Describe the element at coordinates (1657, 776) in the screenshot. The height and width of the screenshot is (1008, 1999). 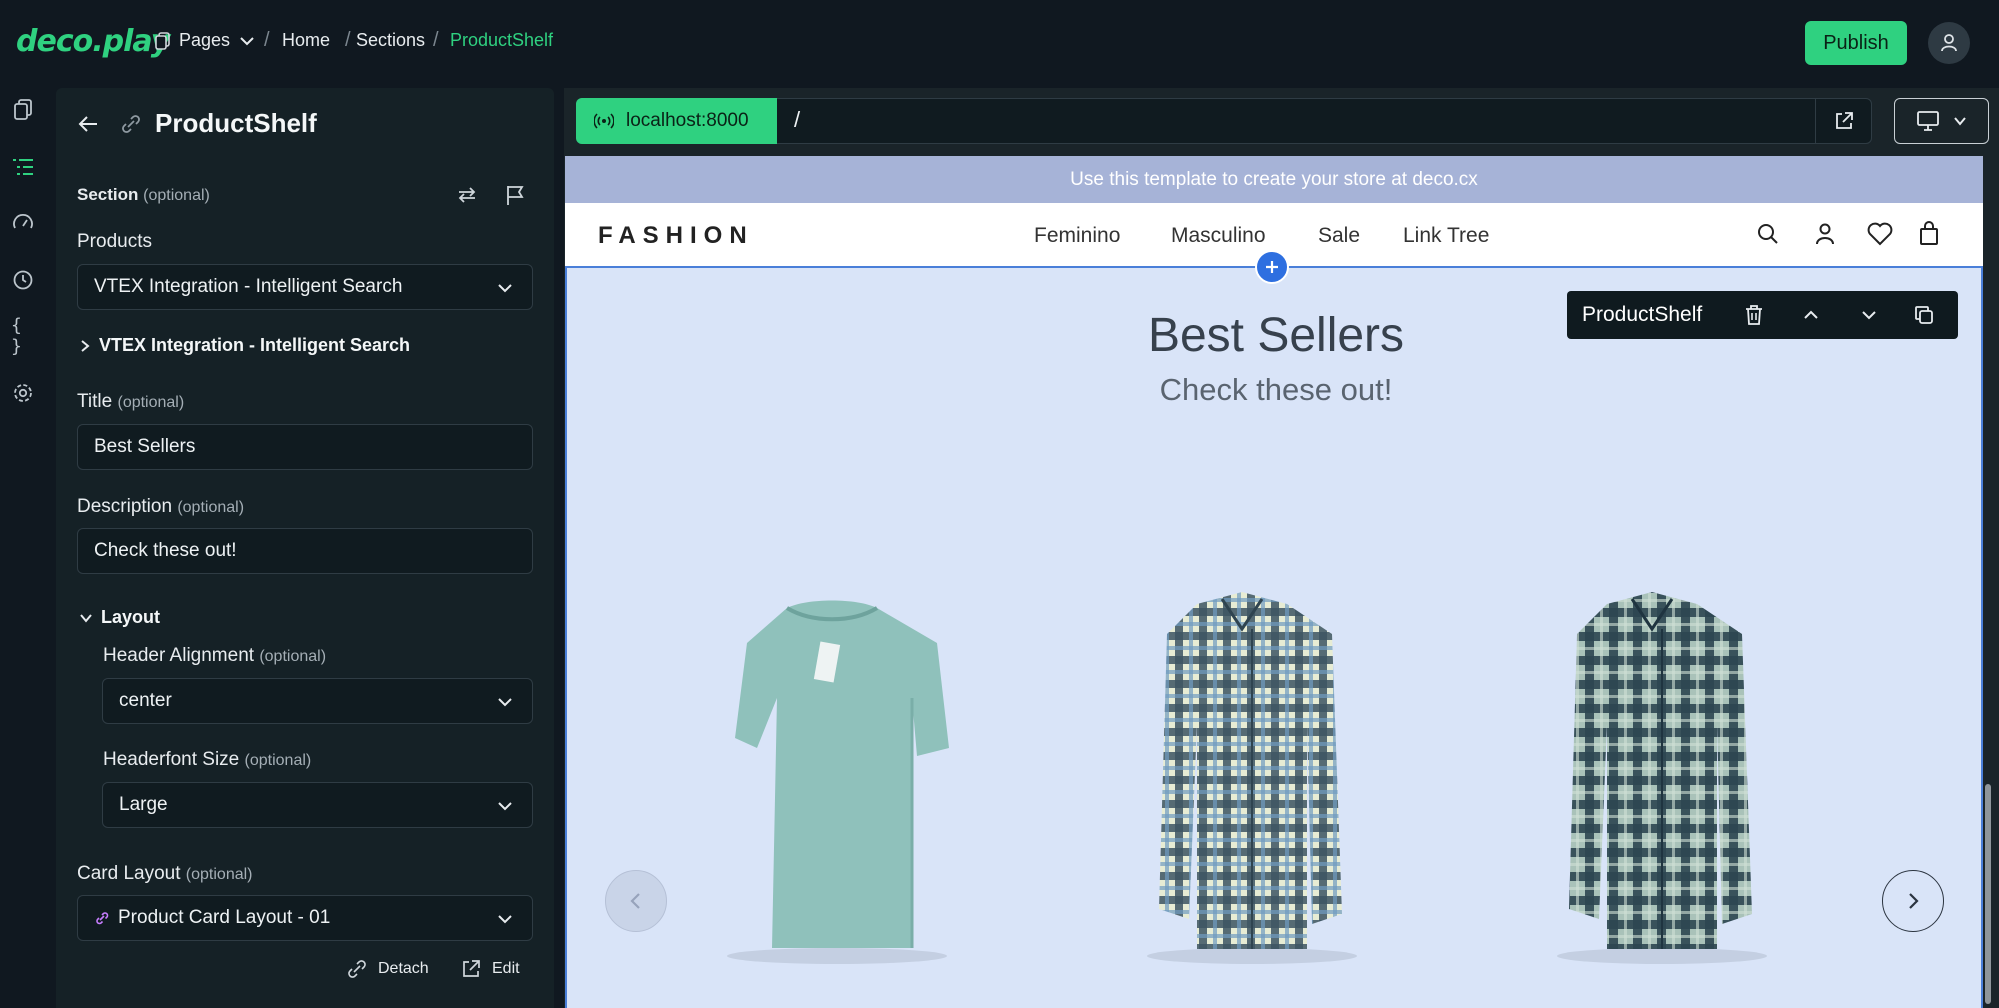
I see `product-image-plaid-shirt-dark` at that location.